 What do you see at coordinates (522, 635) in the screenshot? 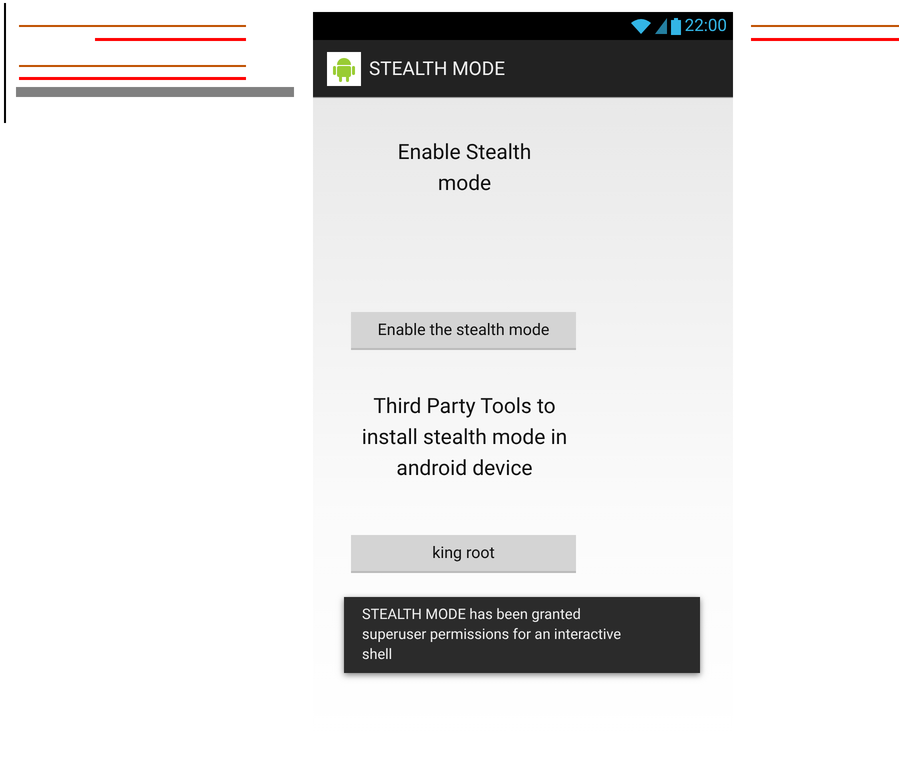
I see `permission-toast: STEALTH MODE has been granted superuser permissions for an interactive shell` at bounding box center [522, 635].